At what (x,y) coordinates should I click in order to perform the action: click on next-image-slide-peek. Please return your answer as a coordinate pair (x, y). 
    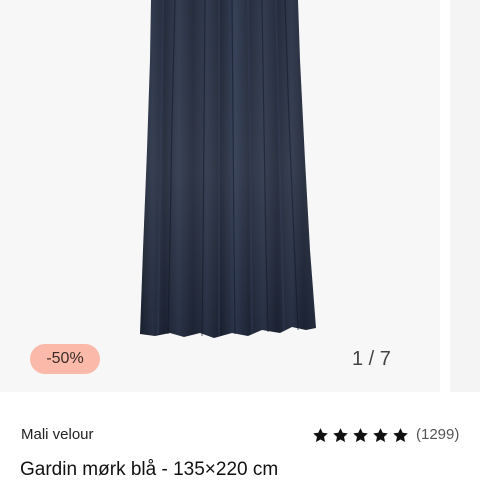
    Looking at the image, I should click on (465, 196).